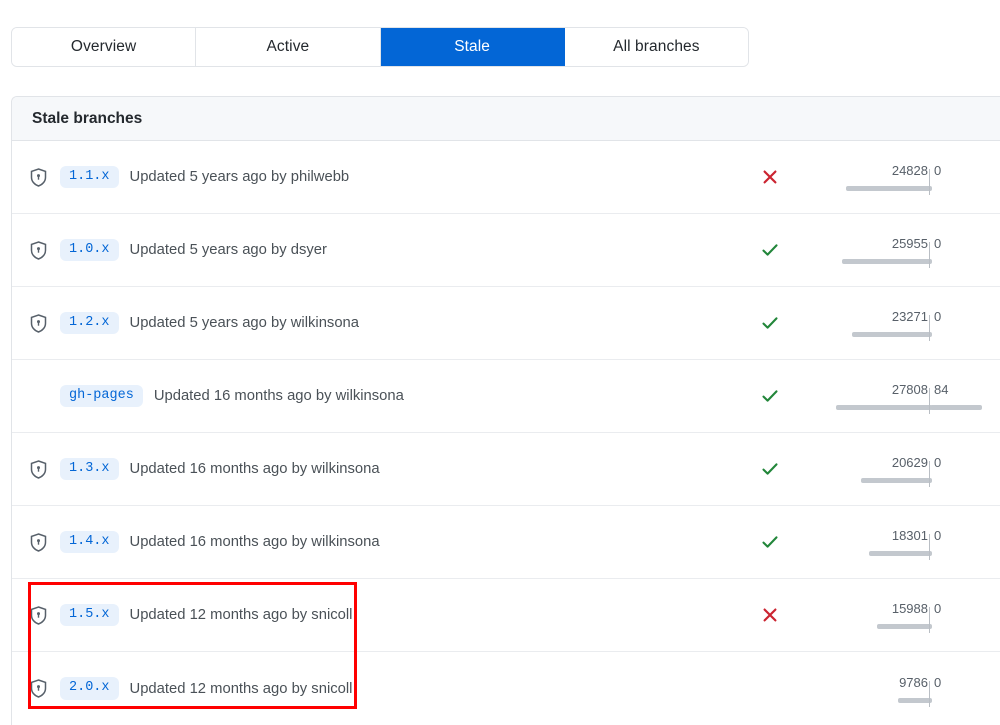  I want to click on tab-label: Overview, so click(103, 46).